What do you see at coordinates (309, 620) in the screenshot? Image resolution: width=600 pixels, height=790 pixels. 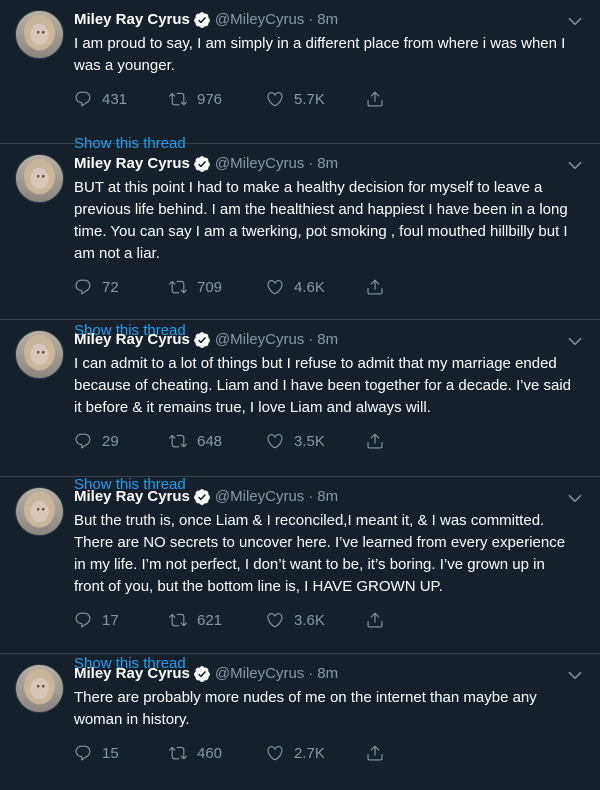 I see `like-count: 3.6K` at bounding box center [309, 620].